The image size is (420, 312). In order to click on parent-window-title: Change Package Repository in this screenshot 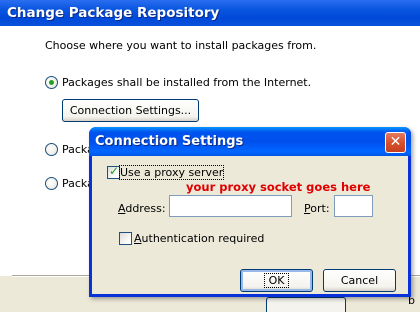, I will do `click(113, 13)`.